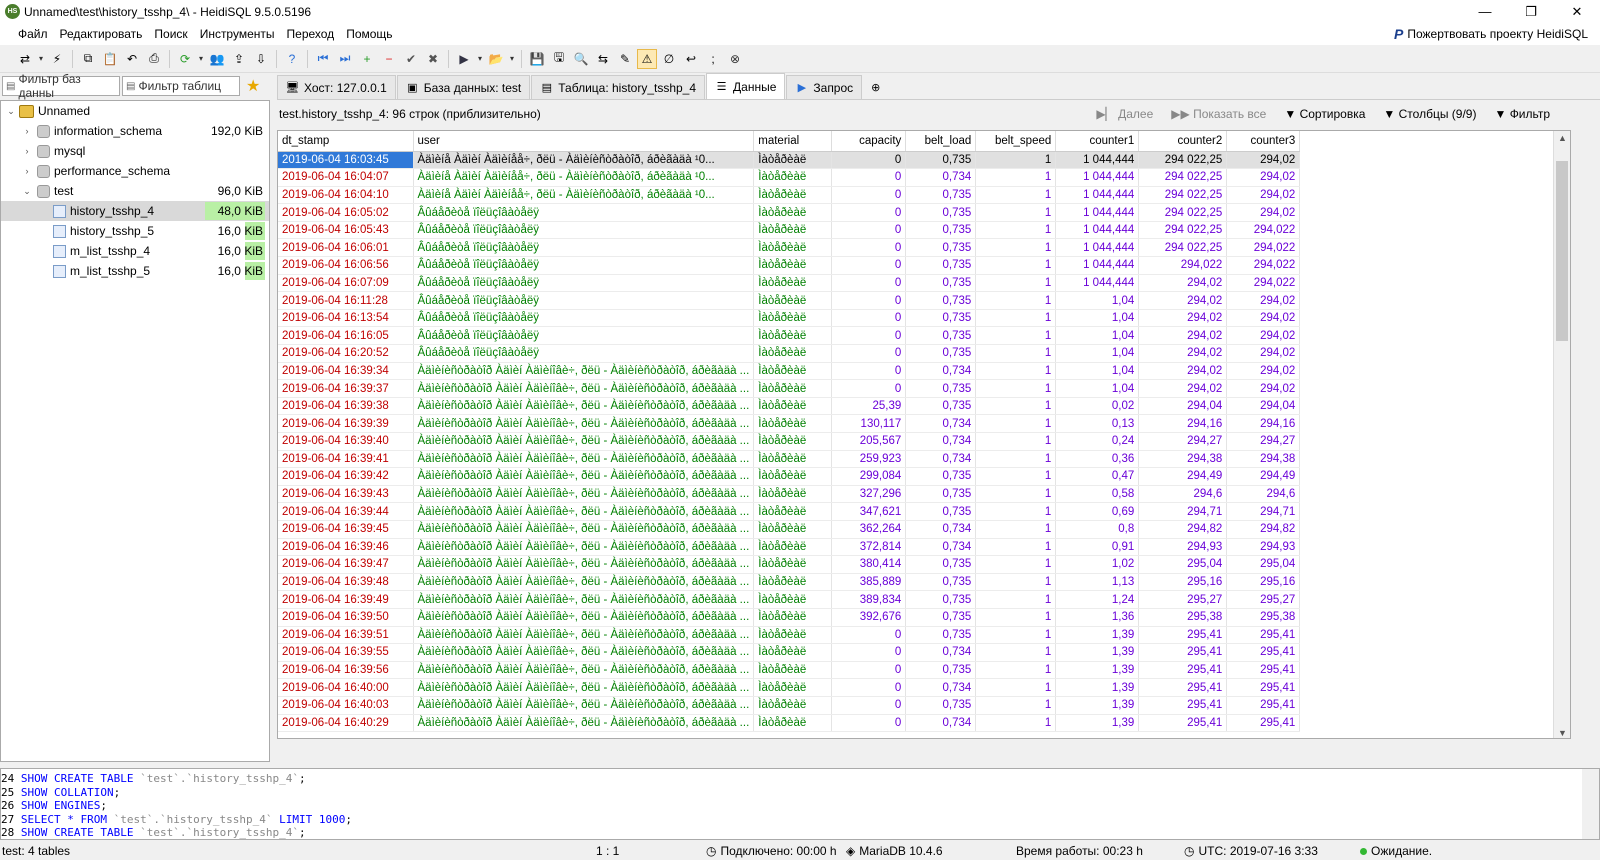  What do you see at coordinates (1097, 336) in the screenshot?
I see `cell-counter1: 1,04` at bounding box center [1097, 336].